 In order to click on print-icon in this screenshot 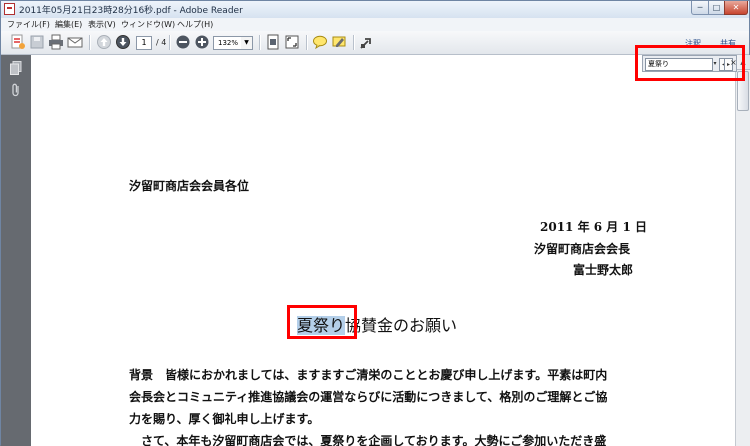, I will do `click(56, 42)`.